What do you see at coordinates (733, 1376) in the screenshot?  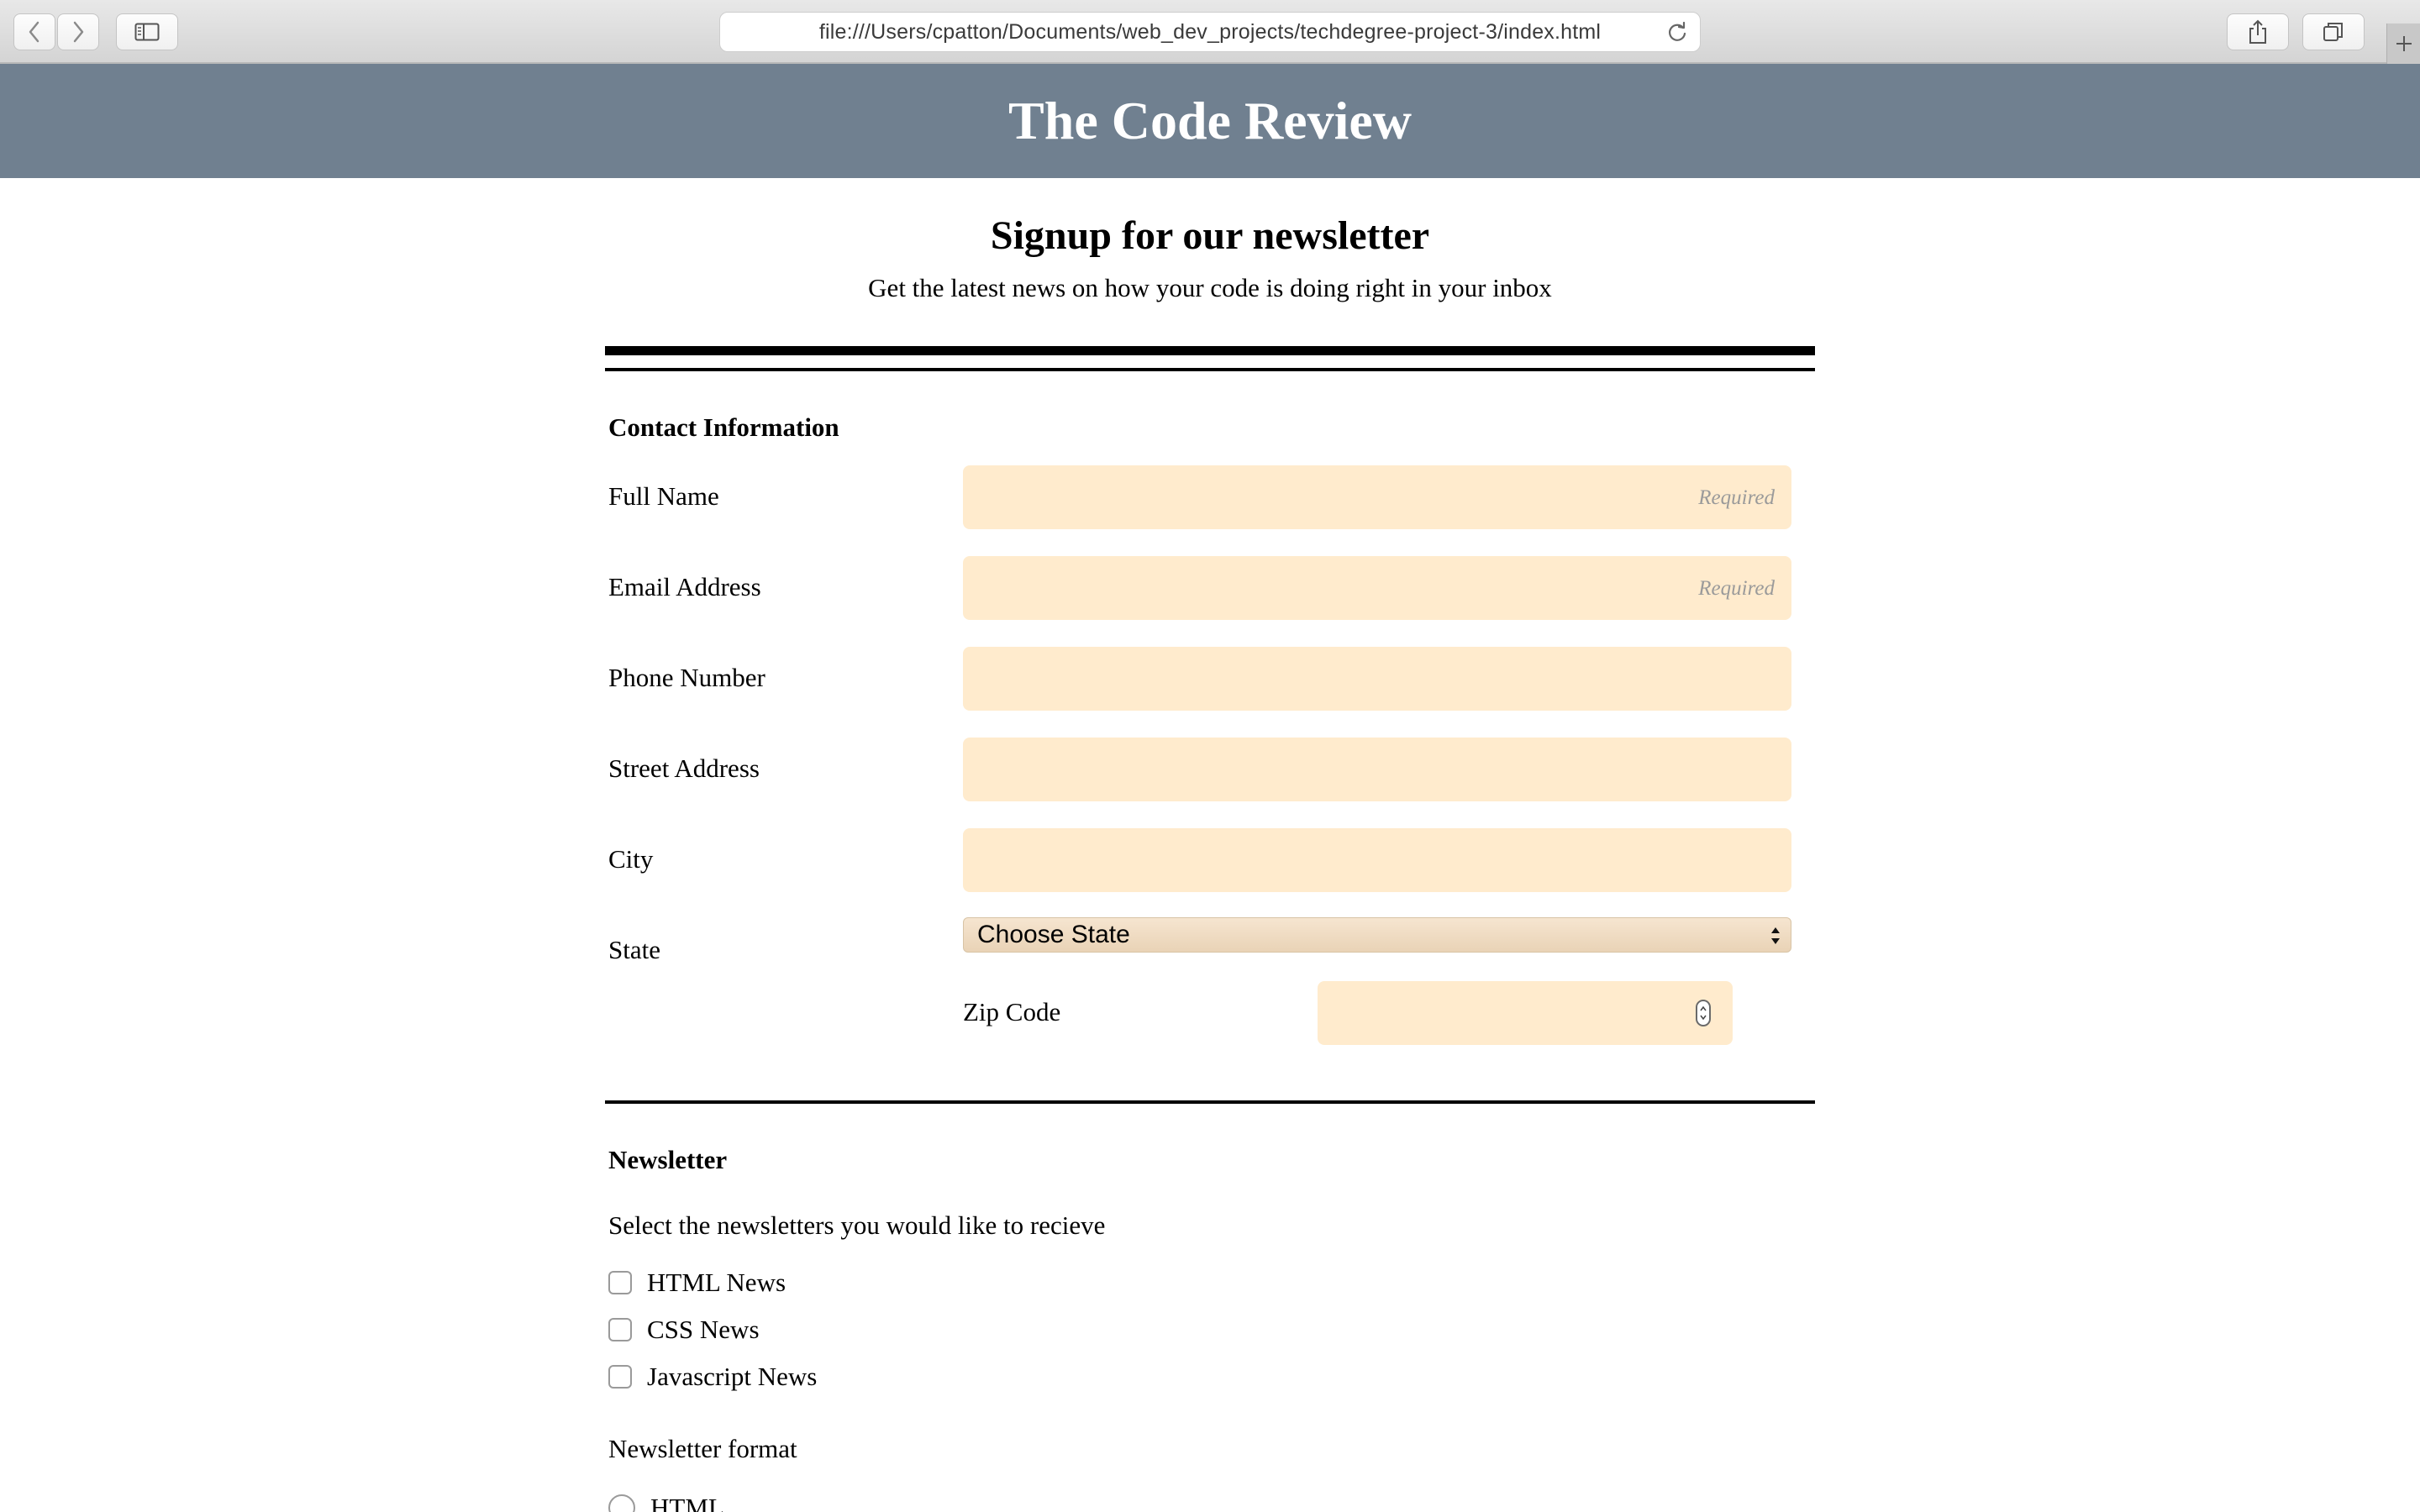 I see `checkbox-label: Javascript News` at bounding box center [733, 1376].